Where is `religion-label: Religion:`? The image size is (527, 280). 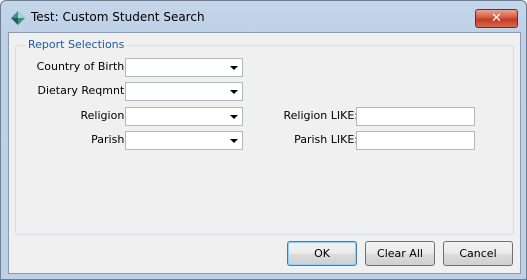 religion-label: Religion: is located at coordinates (104, 115).